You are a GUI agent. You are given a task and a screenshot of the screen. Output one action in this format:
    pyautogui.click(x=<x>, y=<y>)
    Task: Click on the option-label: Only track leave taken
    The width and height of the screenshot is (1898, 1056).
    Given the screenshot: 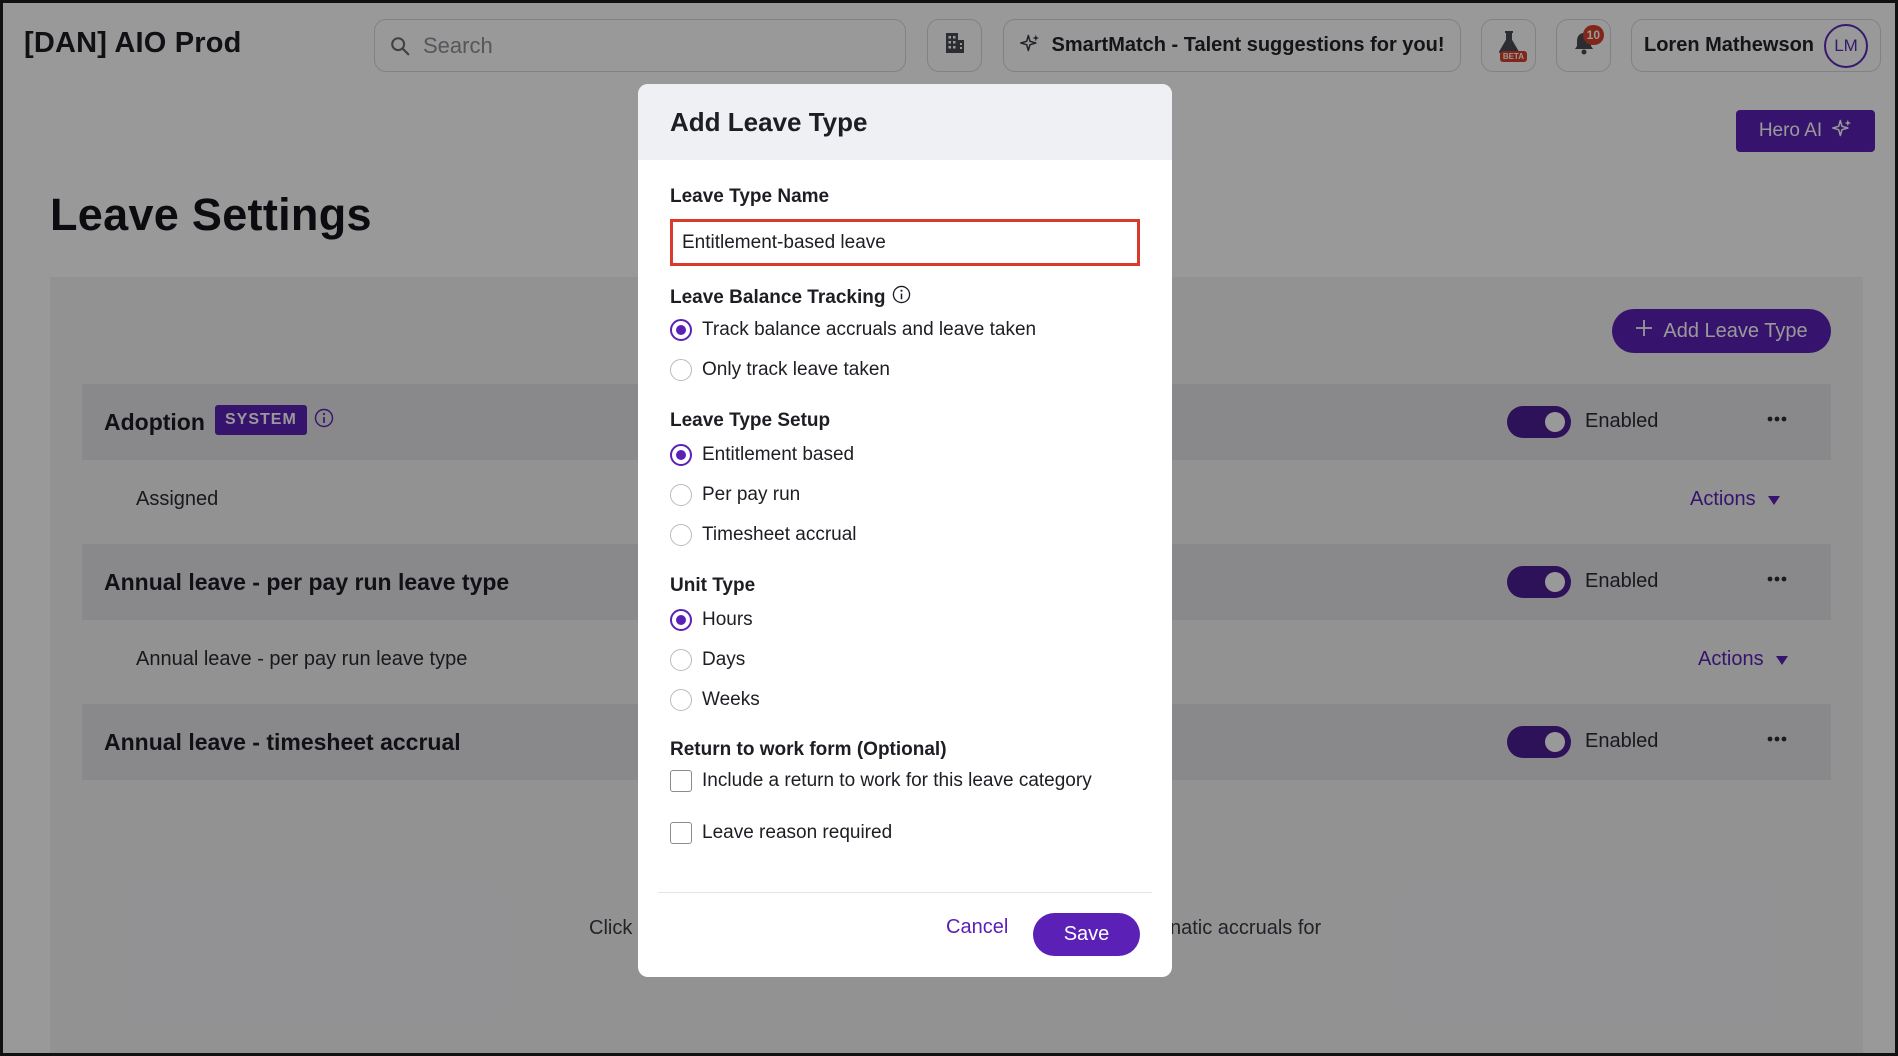 What is the action you would take?
    pyautogui.click(x=796, y=369)
    